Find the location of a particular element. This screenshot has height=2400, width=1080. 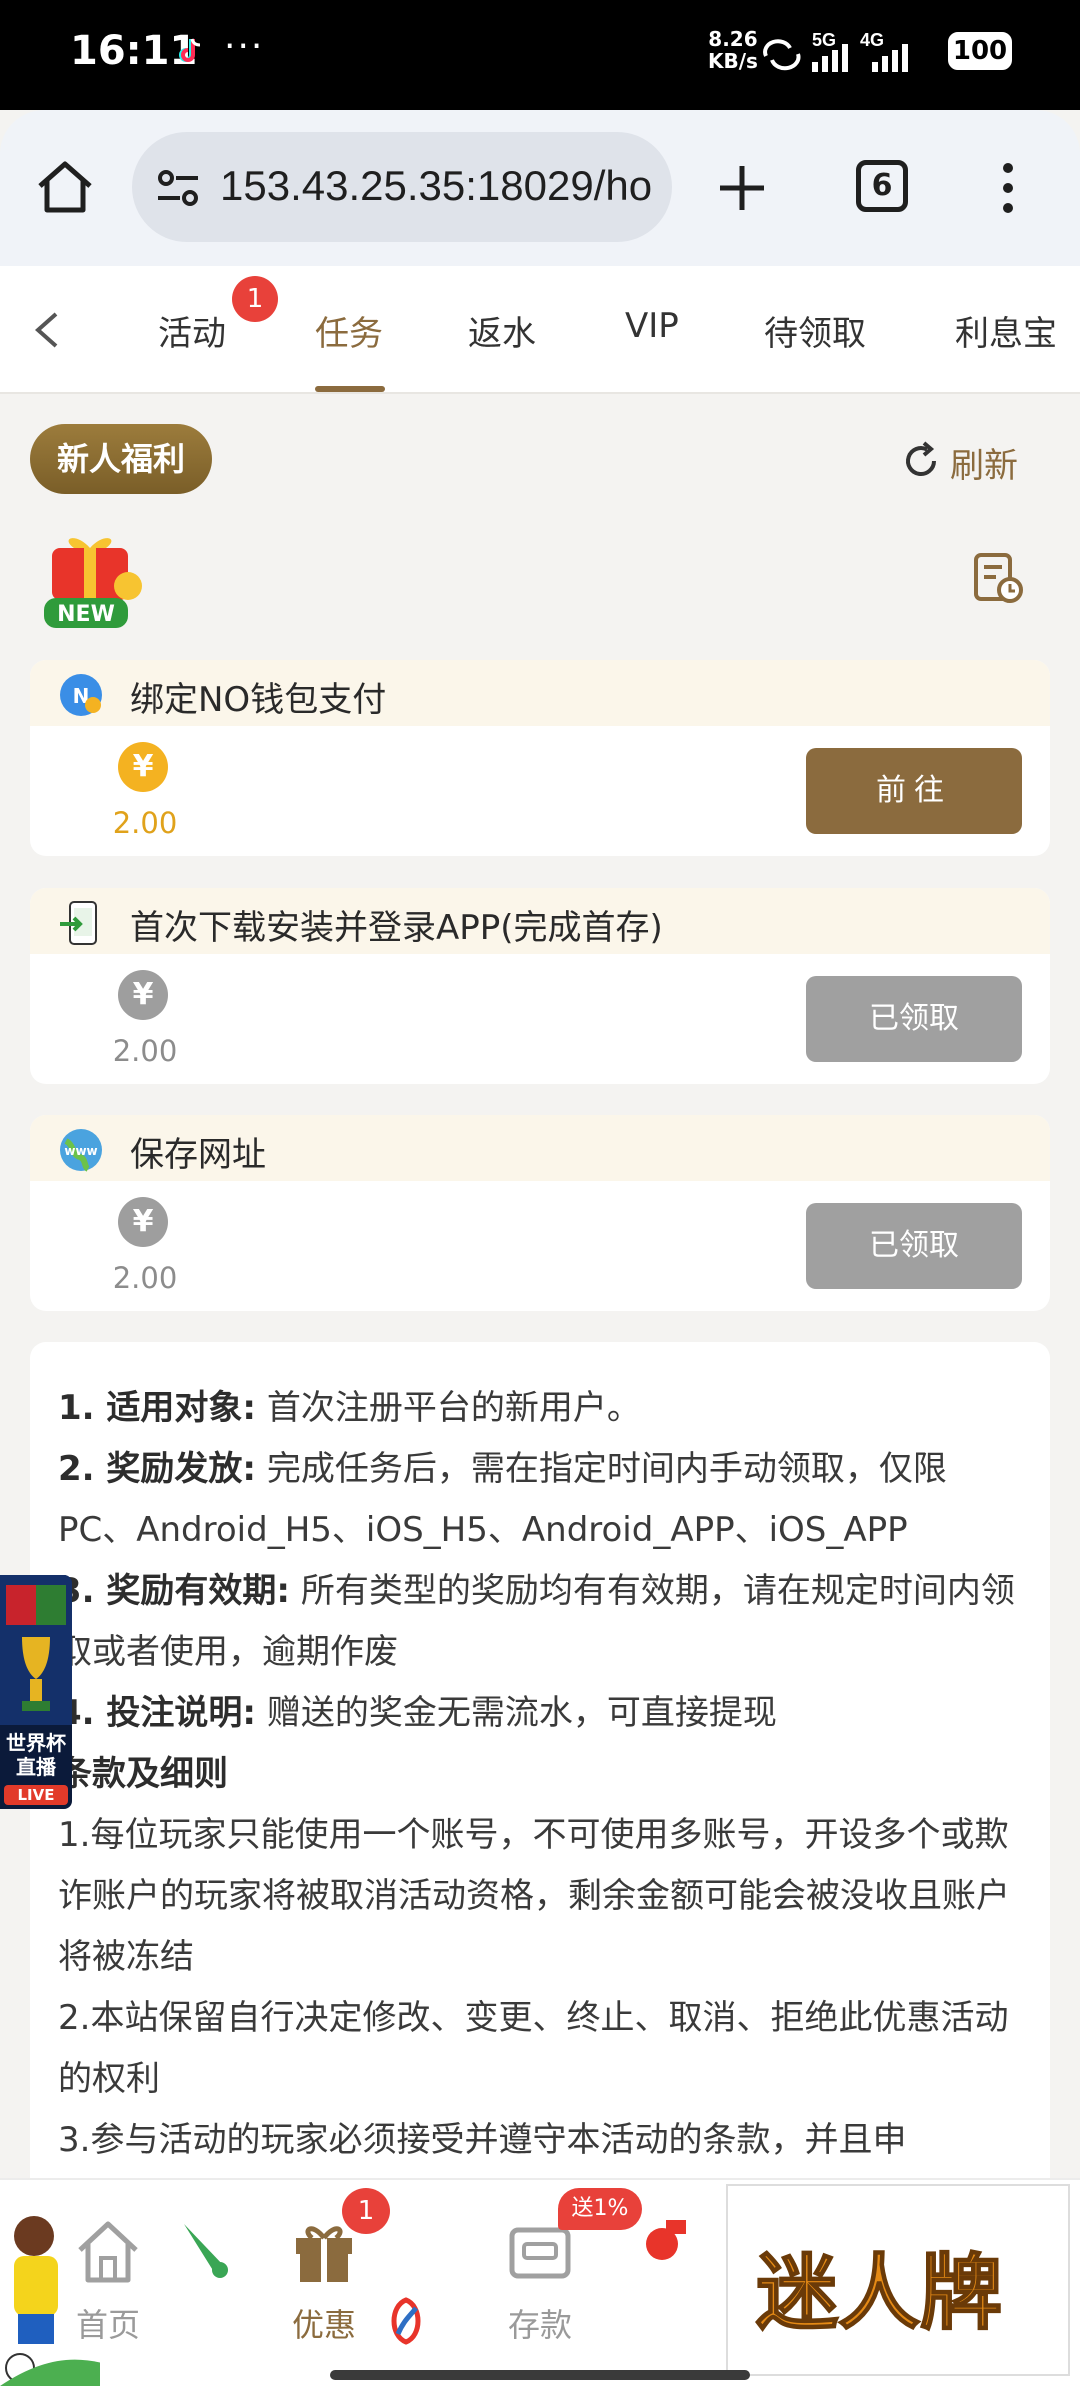

vuvuzela-icon is located at coordinates (206, 2251).